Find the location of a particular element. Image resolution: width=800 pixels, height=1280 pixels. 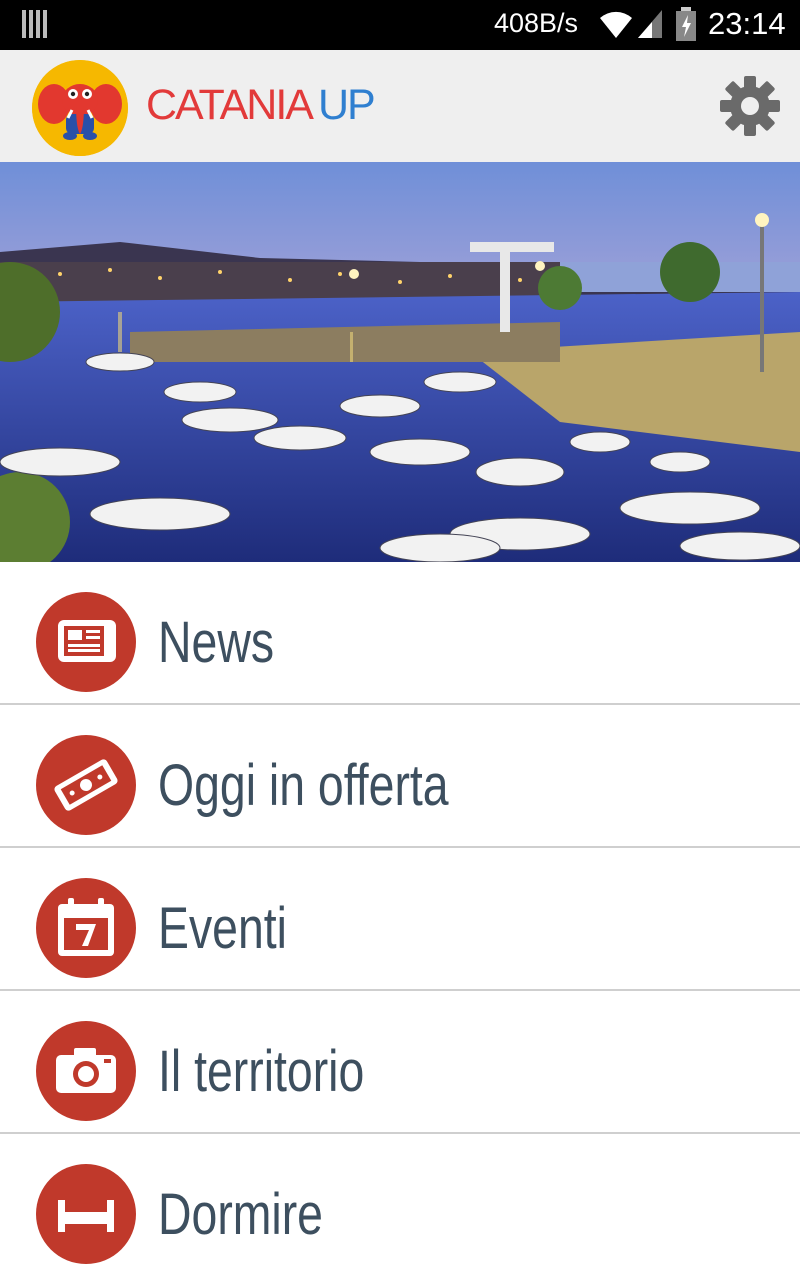

menu-label: Eventi is located at coordinates (222, 928).